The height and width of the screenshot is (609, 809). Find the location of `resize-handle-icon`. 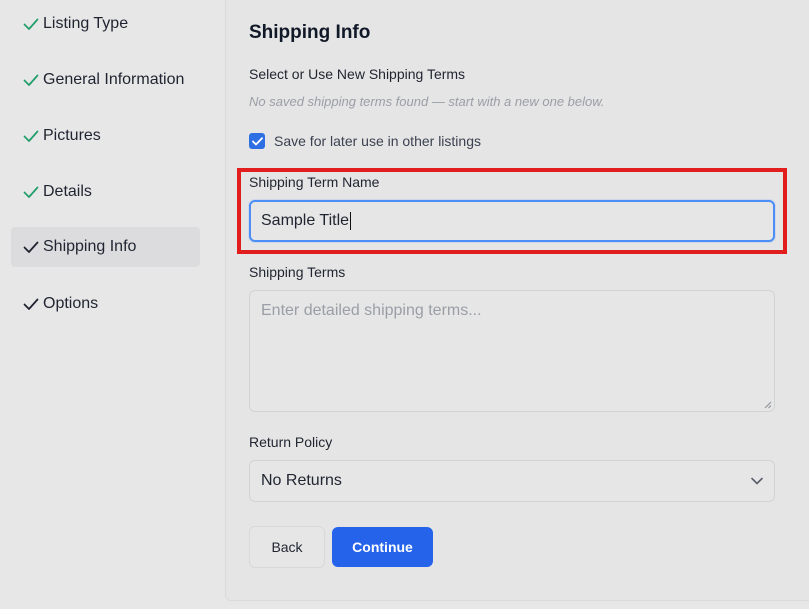

resize-handle-icon is located at coordinates (767, 404).